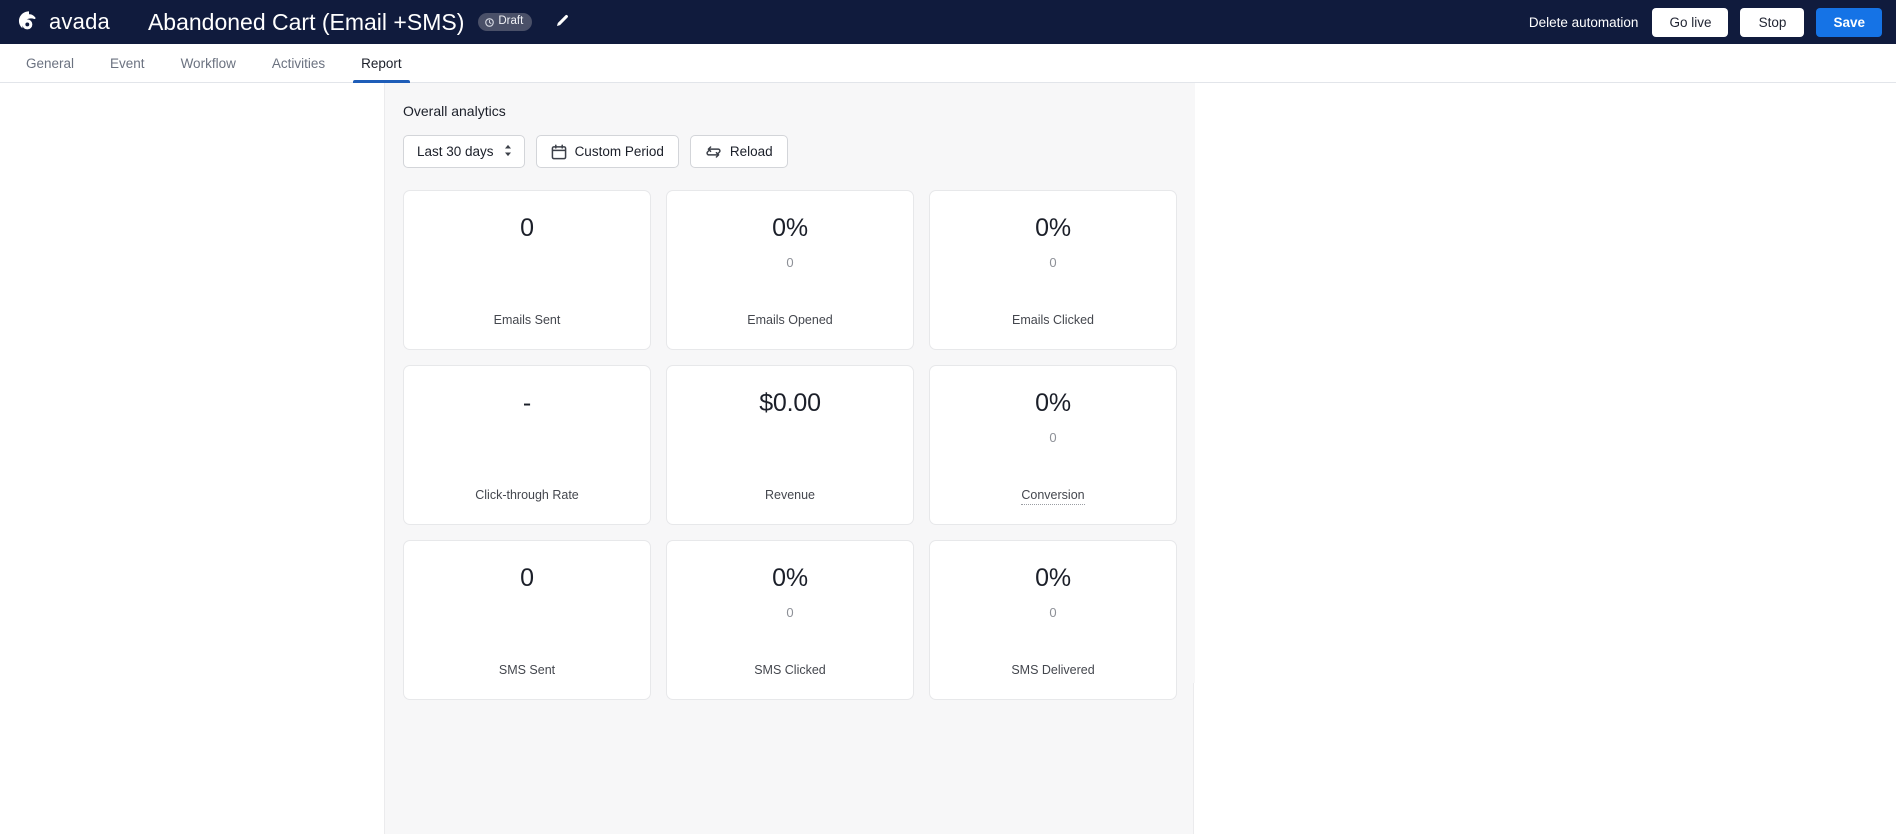  What do you see at coordinates (713, 152) in the screenshot?
I see `refresh-icon` at bounding box center [713, 152].